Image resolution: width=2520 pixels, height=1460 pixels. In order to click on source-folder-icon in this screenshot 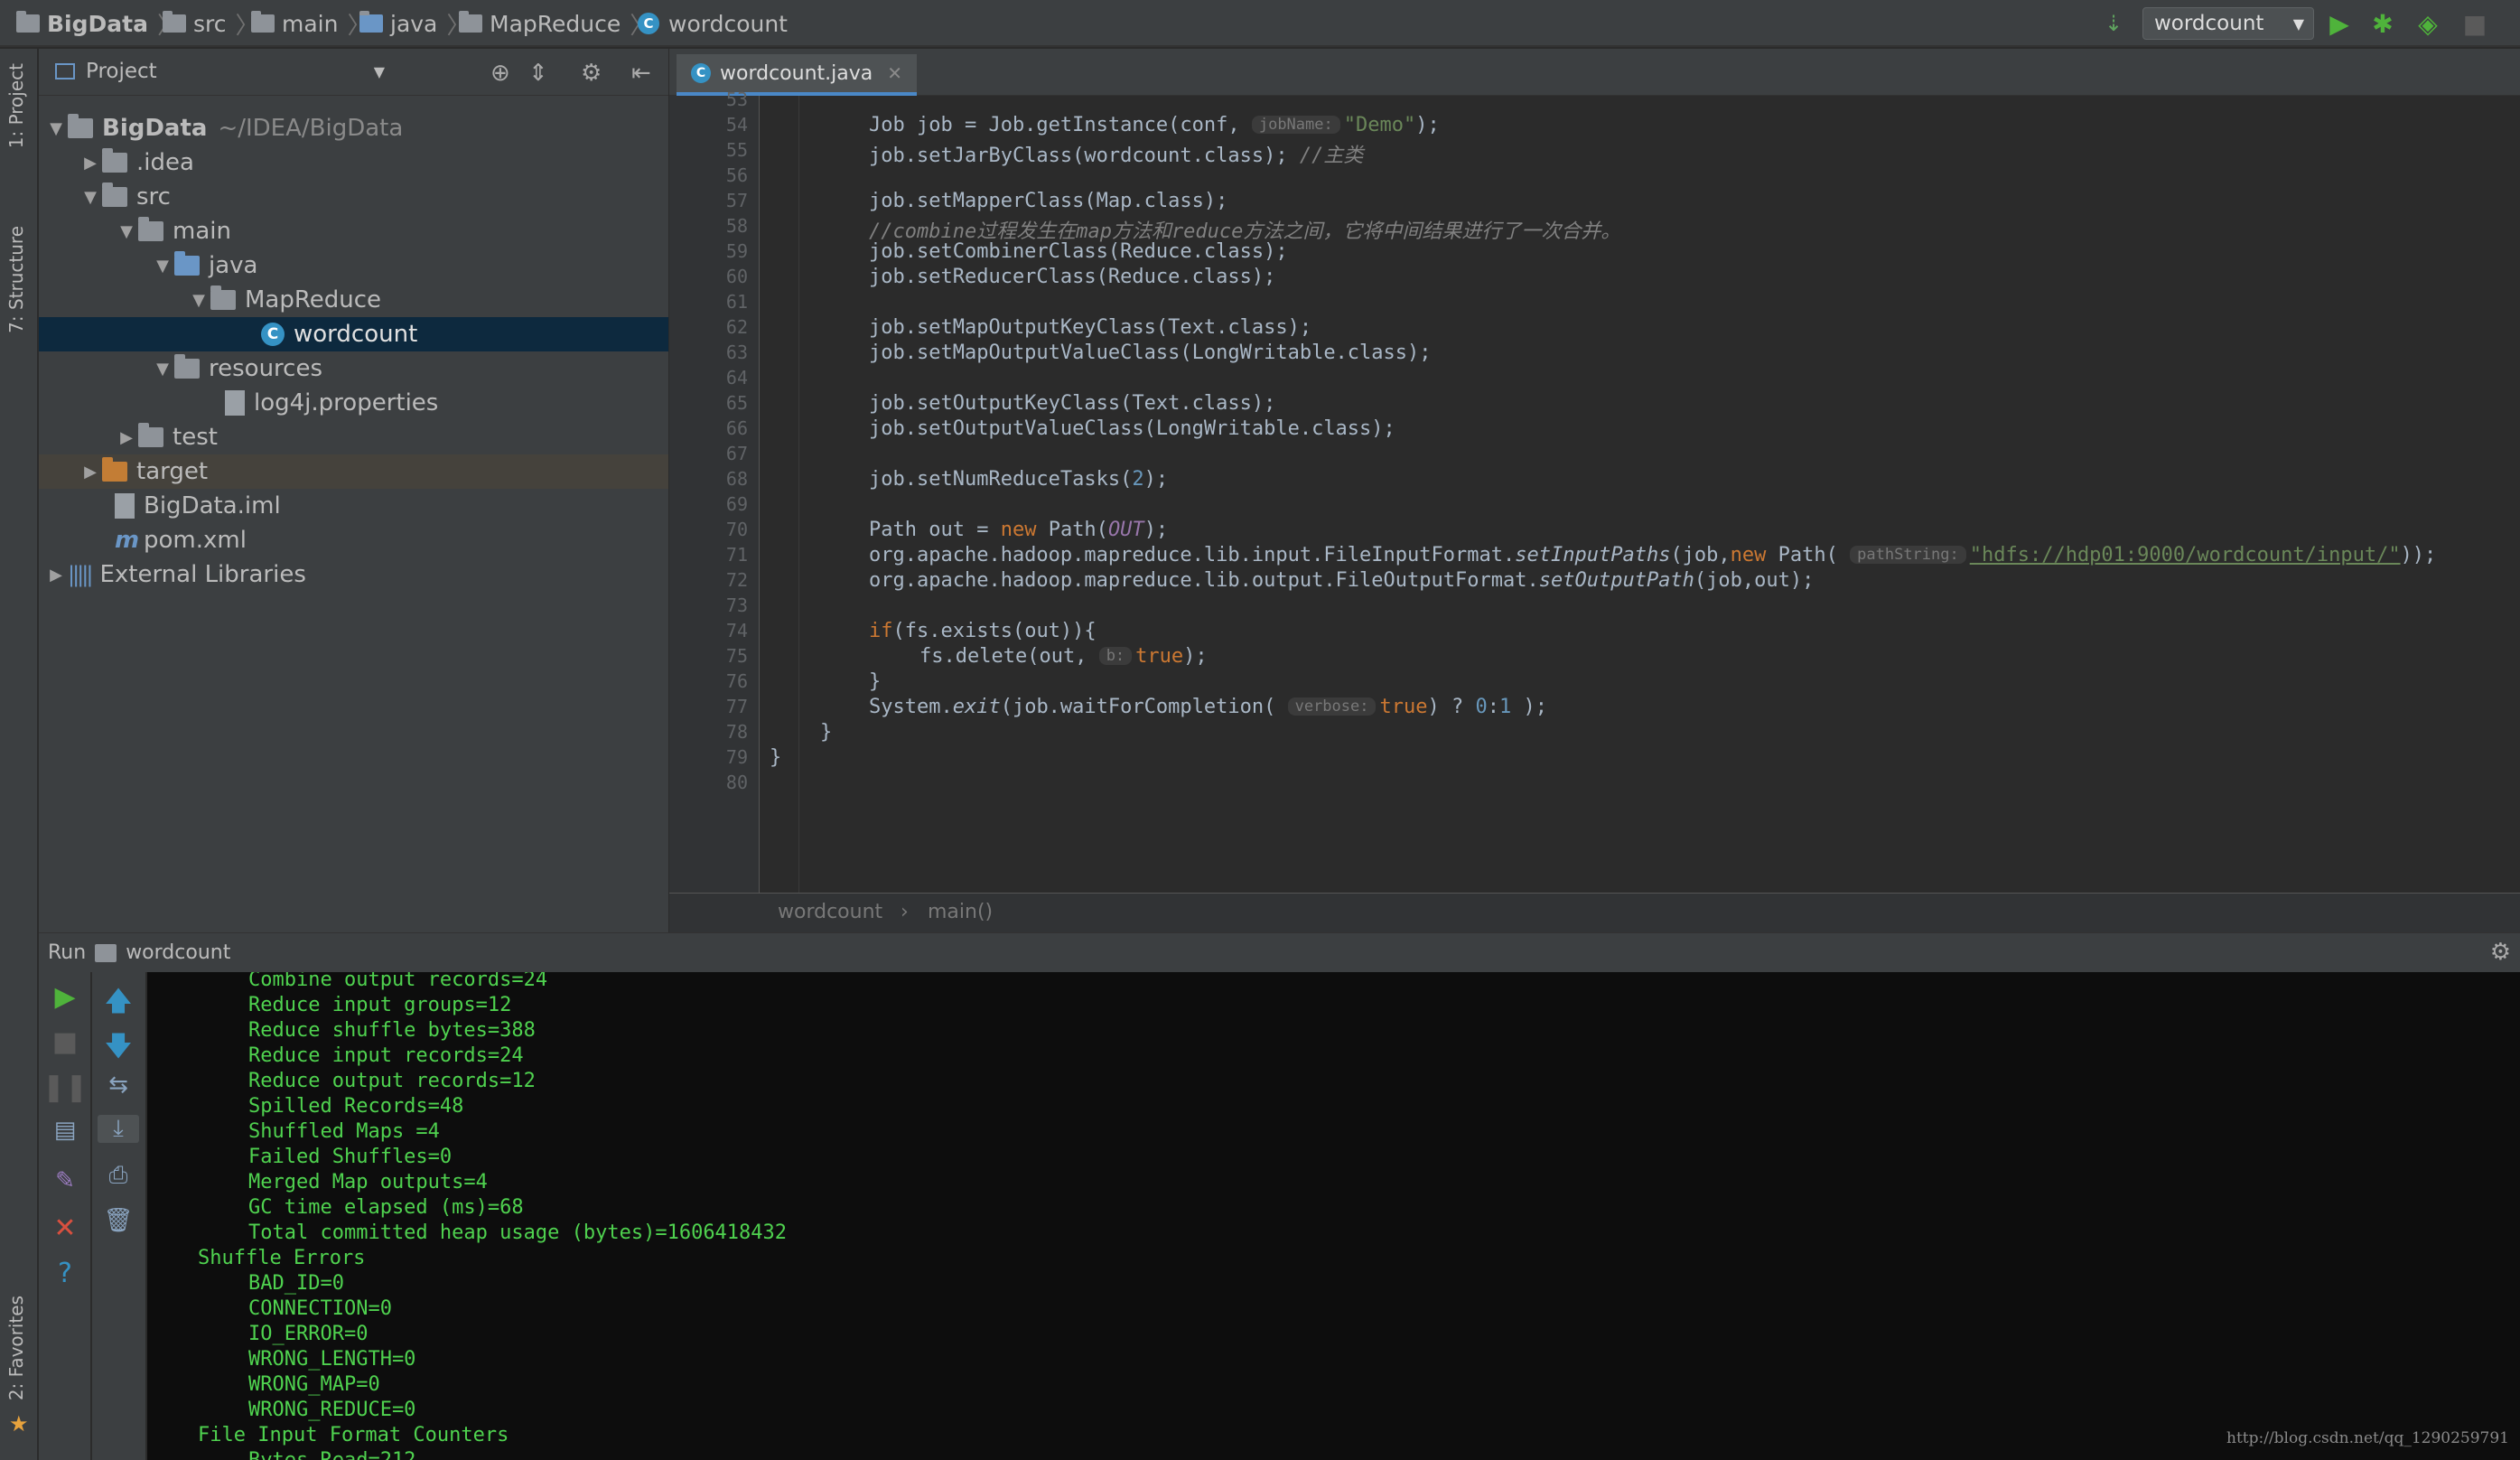, I will do `click(187, 263)`.